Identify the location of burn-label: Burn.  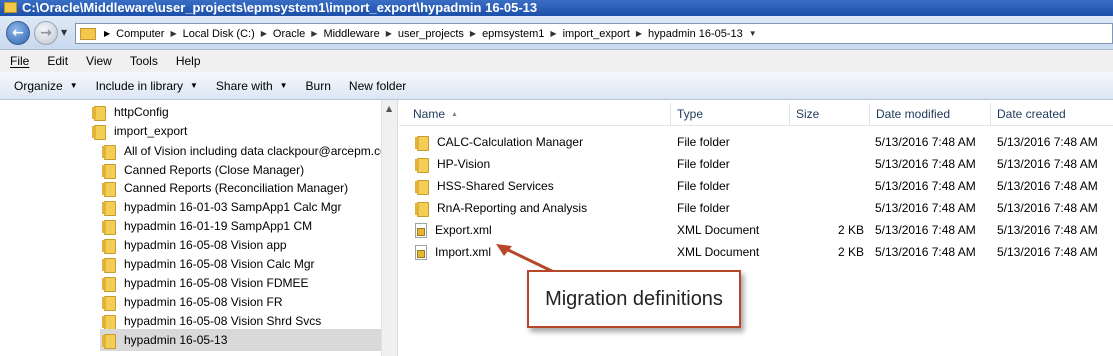
(318, 85).